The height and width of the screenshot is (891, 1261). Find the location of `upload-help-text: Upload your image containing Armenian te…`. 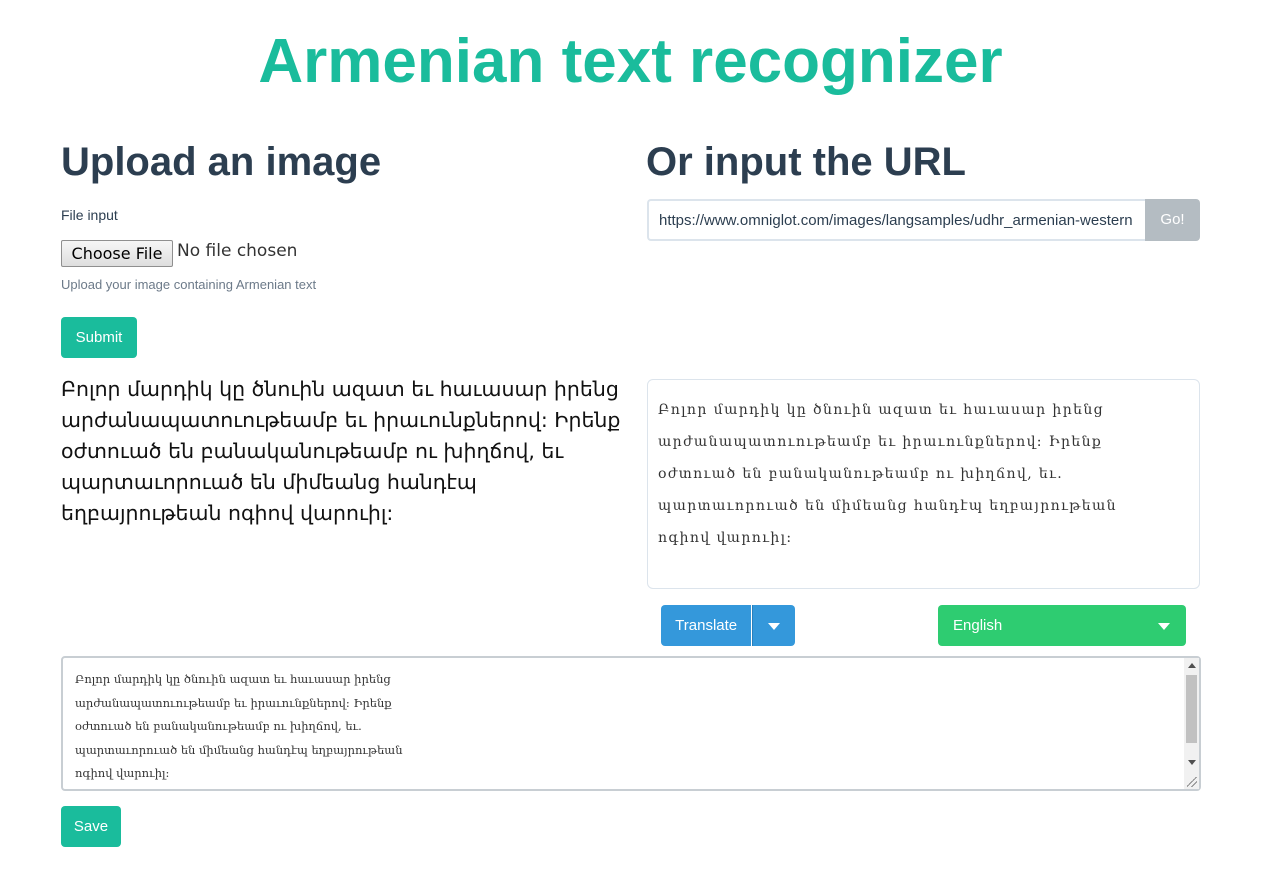

upload-help-text: Upload your image containing Armenian te… is located at coordinates (189, 284).